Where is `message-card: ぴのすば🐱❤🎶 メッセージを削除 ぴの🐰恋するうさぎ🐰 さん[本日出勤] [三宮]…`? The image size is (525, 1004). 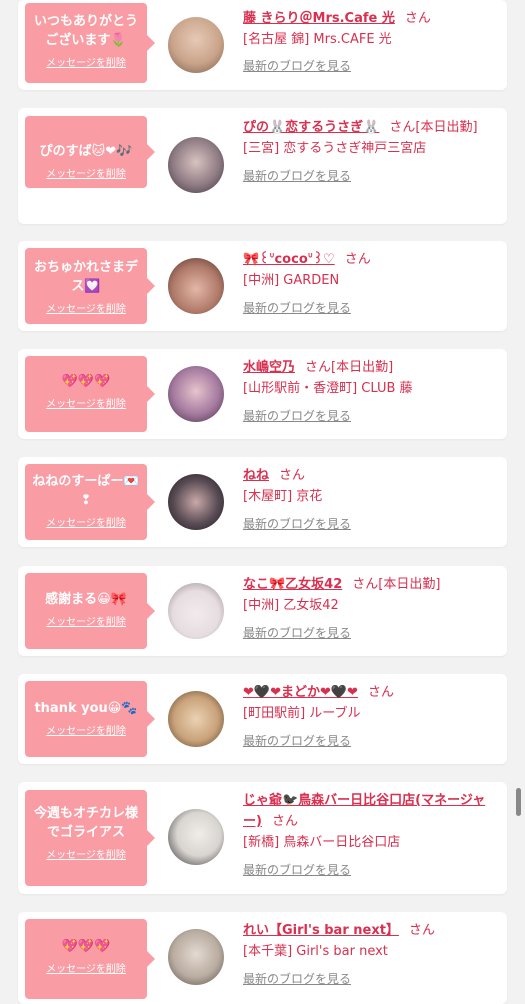 message-card: ぴのすば🐱❤🎶 メッセージを削除 ぴの🐰恋するうさぎ🐰 さん[本日出勤] [三宮]… is located at coordinates (262, 166).